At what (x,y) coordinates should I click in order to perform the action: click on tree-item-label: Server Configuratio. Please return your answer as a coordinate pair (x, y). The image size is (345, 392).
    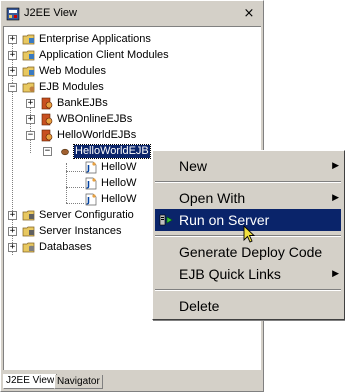
    Looking at the image, I should click on (86, 215).